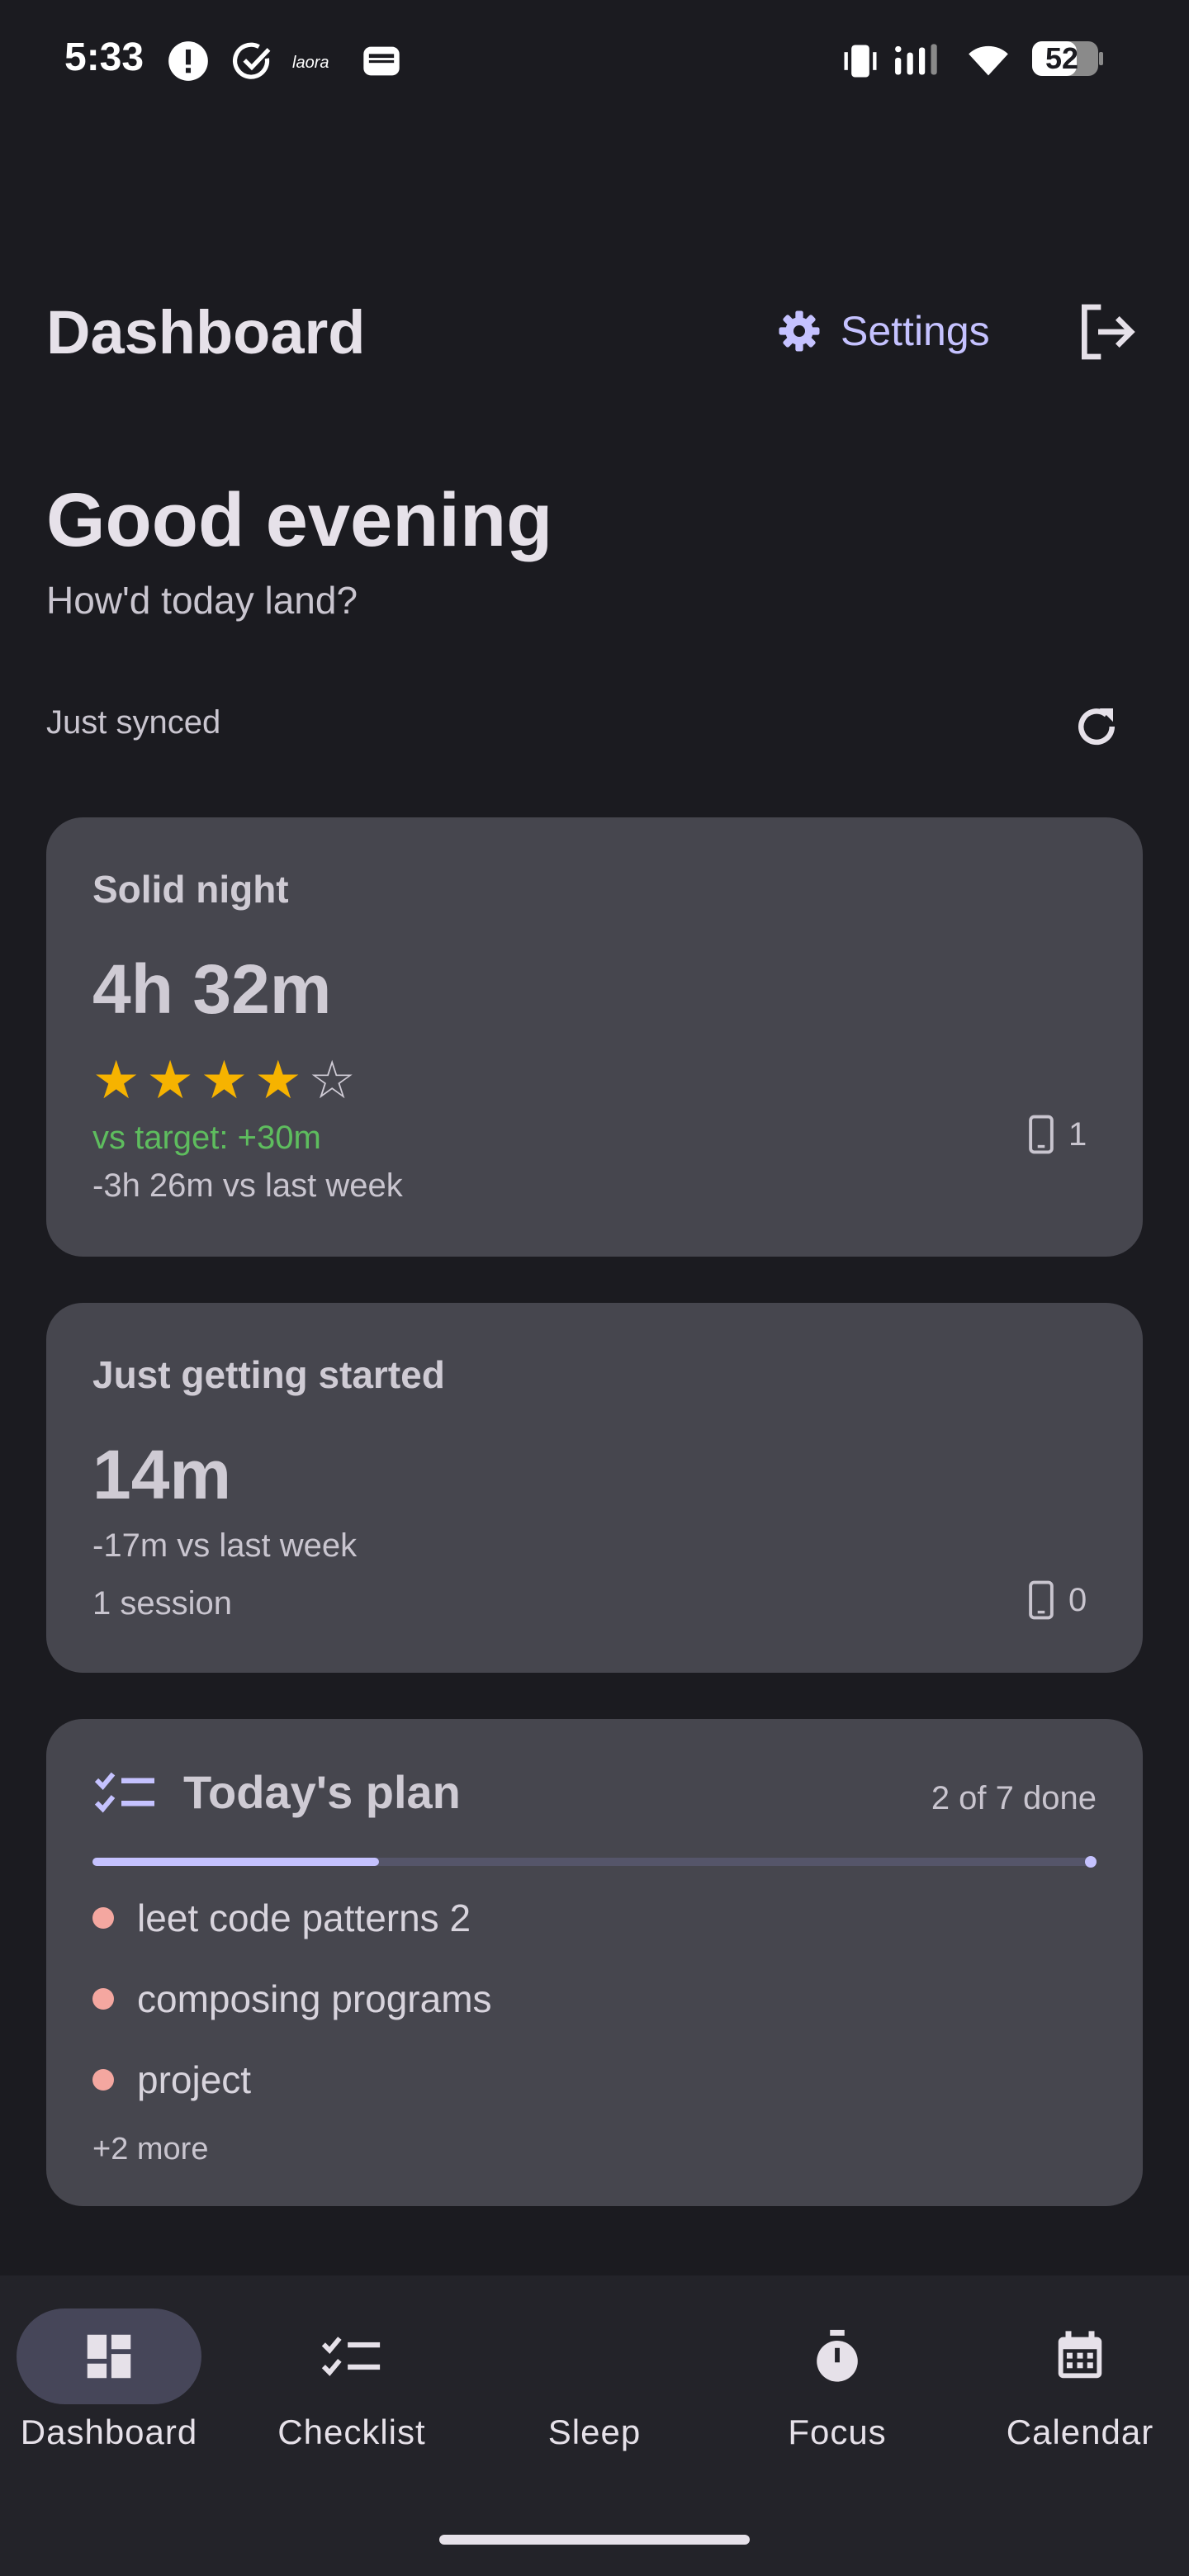 The width and height of the screenshot is (1189, 2576). Describe the element at coordinates (1014, 1798) in the screenshot. I see `plan-progress-text: 2 of 7 done` at that location.